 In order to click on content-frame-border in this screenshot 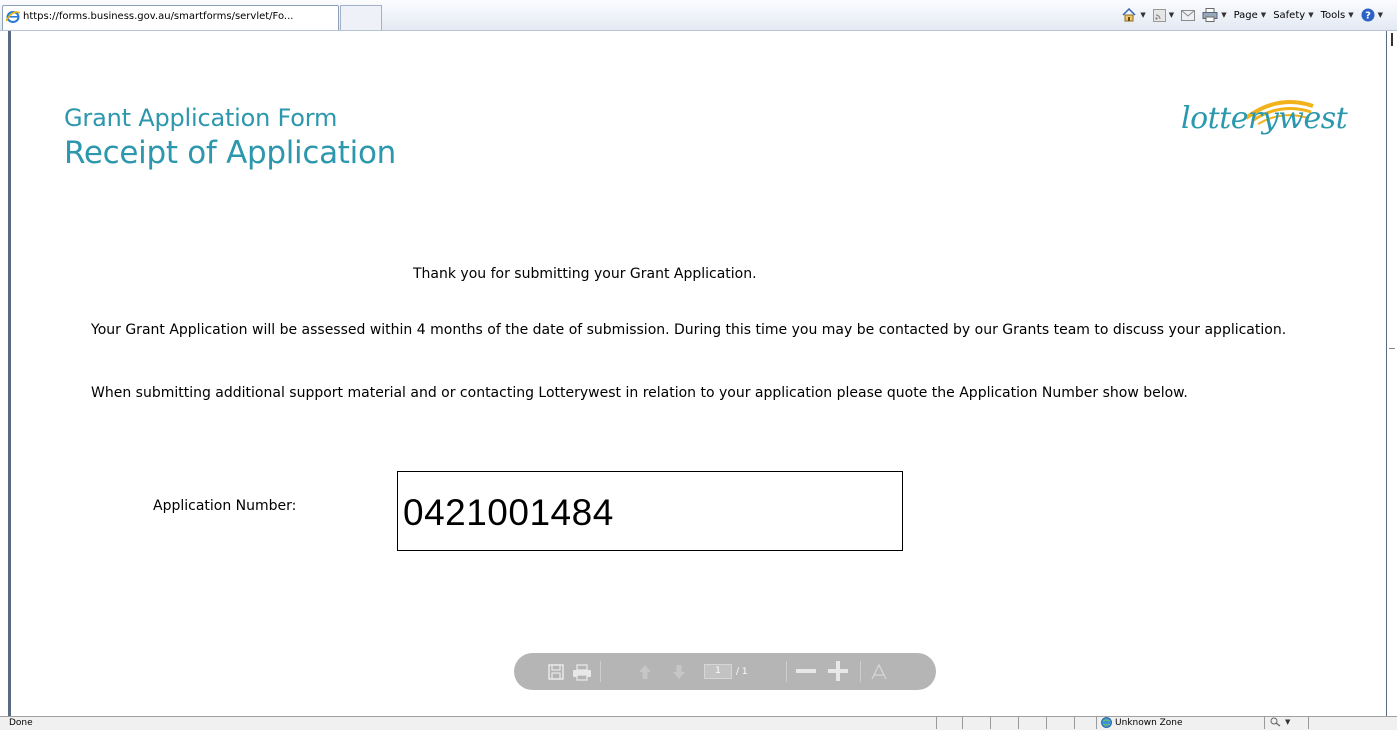, I will do `click(9, 373)`.